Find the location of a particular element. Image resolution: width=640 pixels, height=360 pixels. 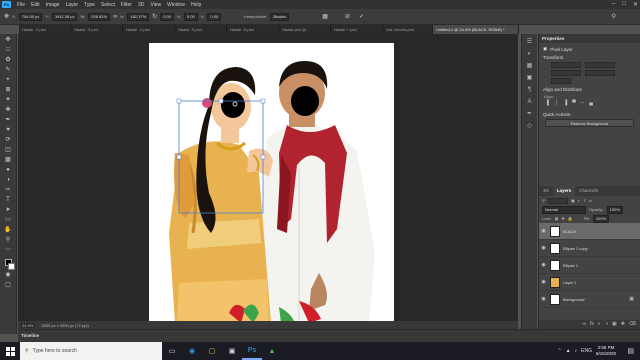

transform-h-field is located at coordinates (566, 73).